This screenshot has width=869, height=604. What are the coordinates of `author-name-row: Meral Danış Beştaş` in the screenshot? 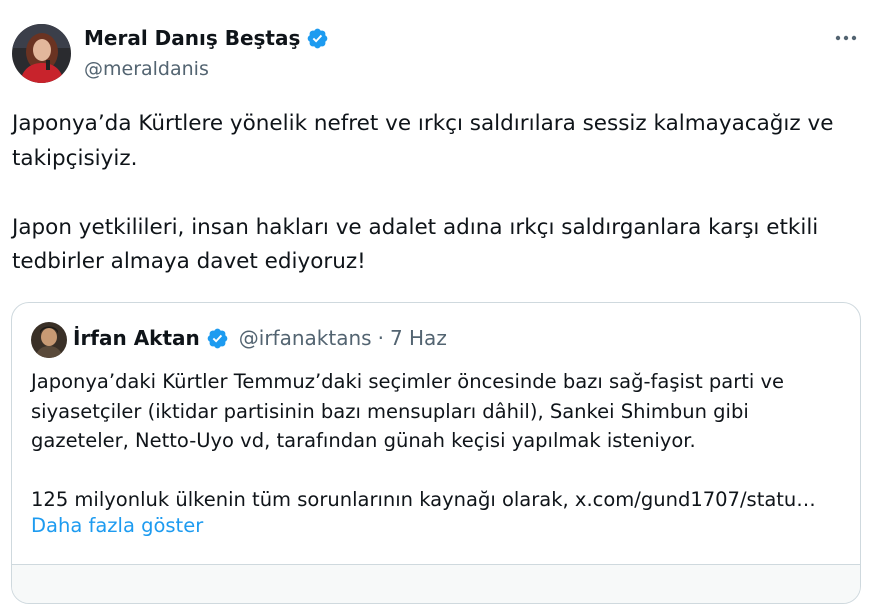 It's located at (206, 38).